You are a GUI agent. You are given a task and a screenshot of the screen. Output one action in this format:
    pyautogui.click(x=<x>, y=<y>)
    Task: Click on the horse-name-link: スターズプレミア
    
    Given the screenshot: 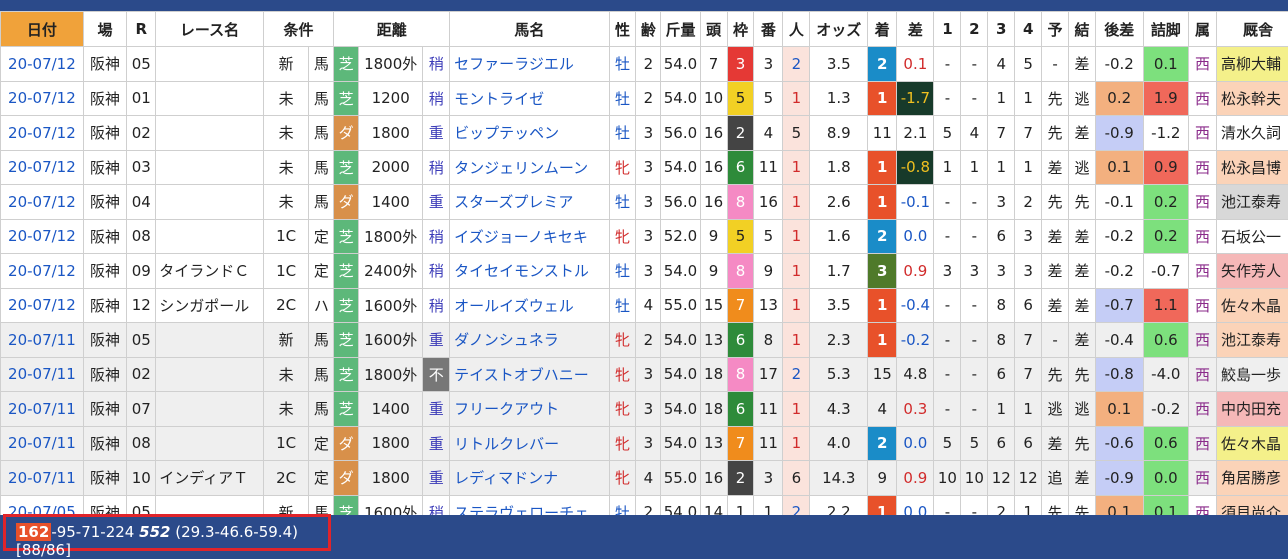 What is the action you would take?
    pyautogui.click(x=529, y=202)
    